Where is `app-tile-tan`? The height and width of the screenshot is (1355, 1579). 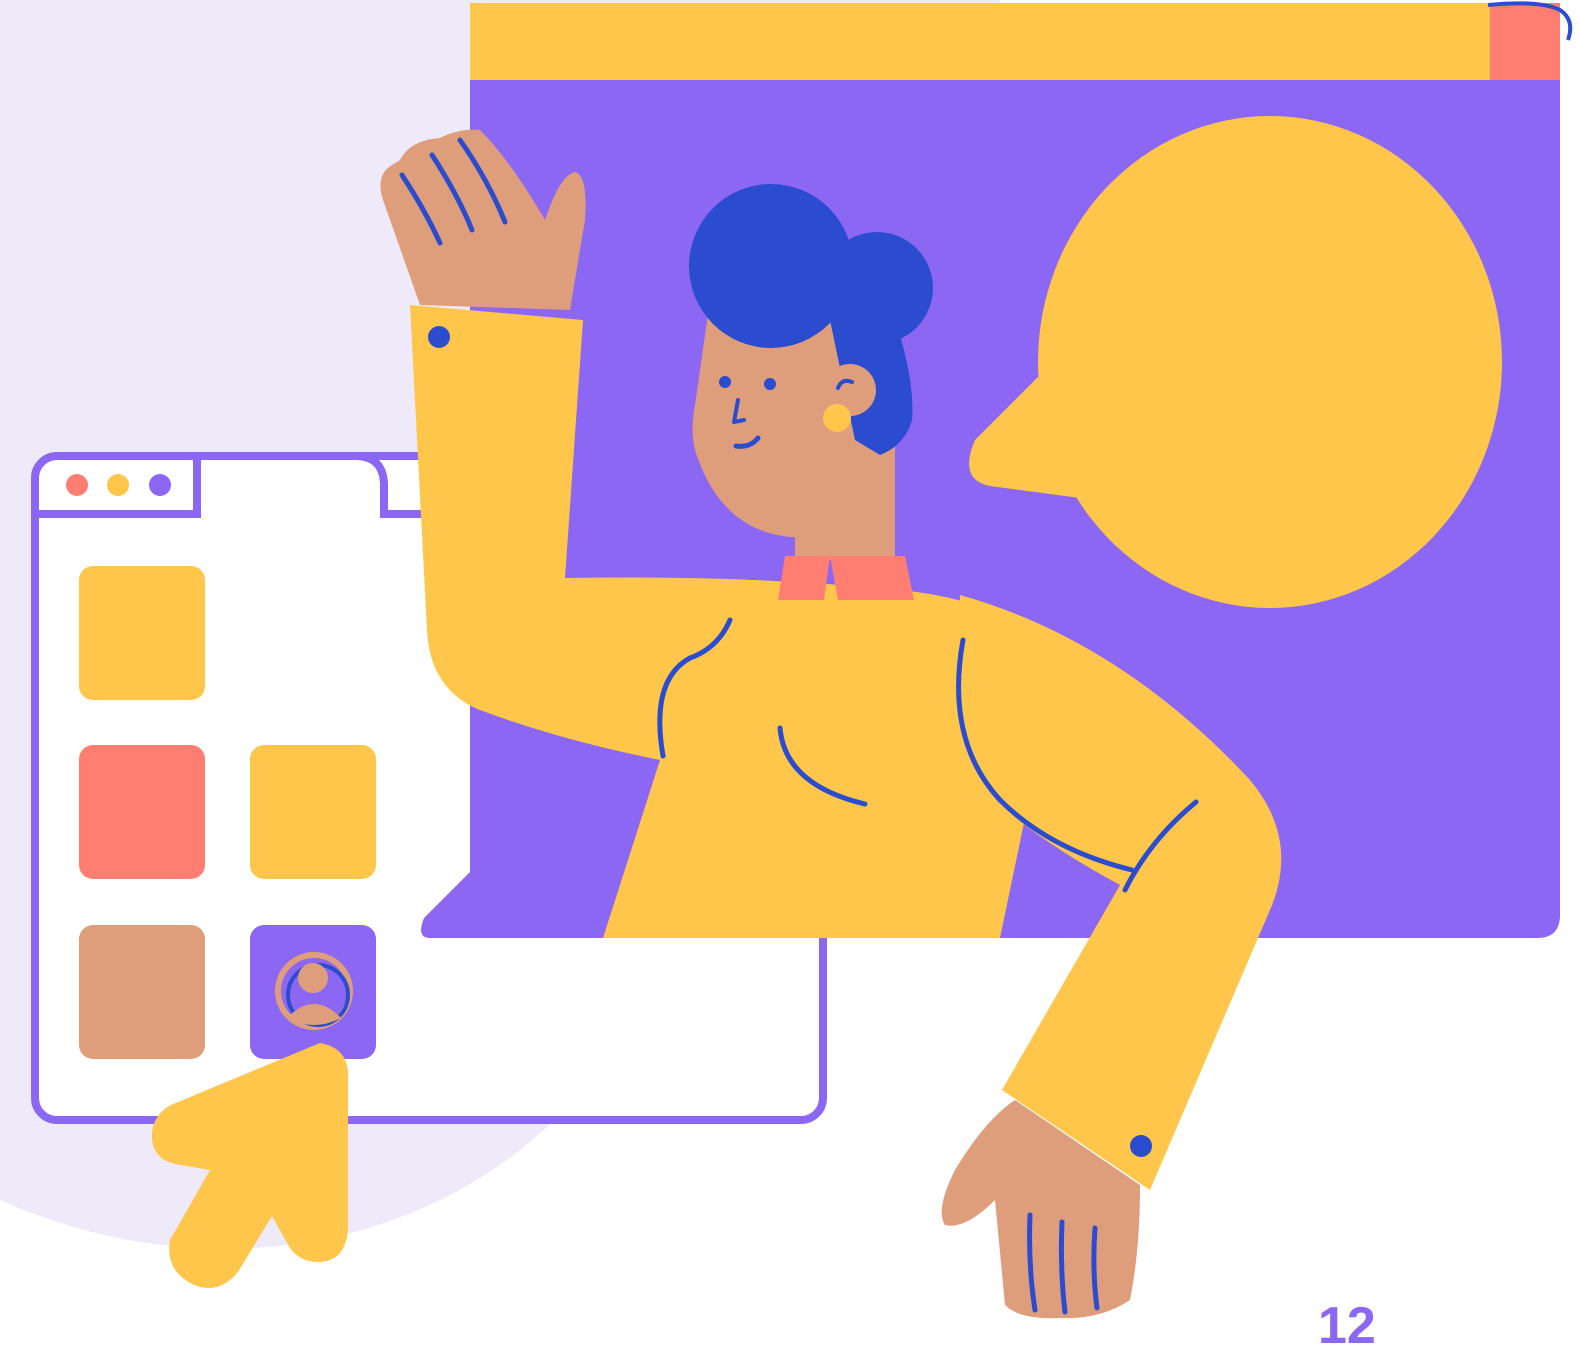 app-tile-tan is located at coordinates (142, 992).